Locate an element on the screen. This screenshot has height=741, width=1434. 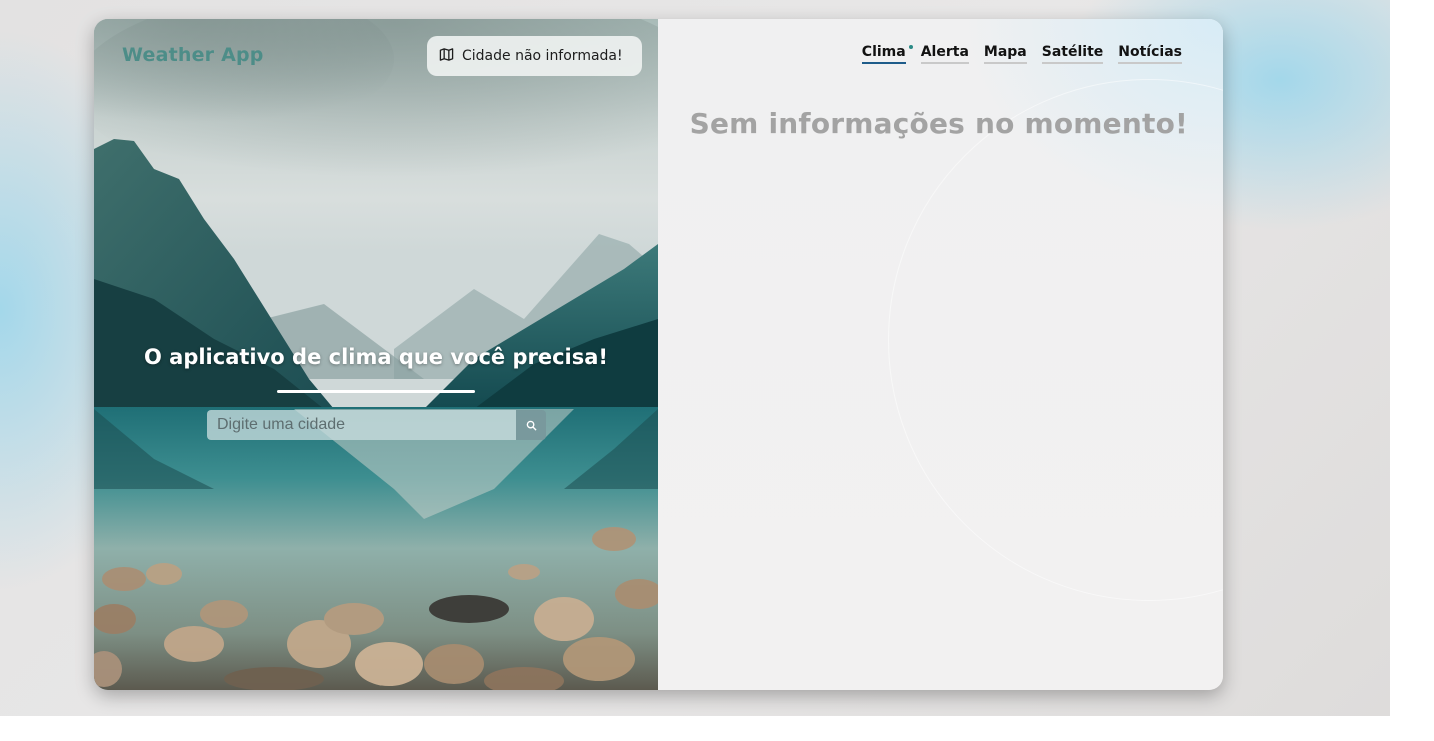
nav-item-alerta: Alerta is located at coordinates (944, 54).